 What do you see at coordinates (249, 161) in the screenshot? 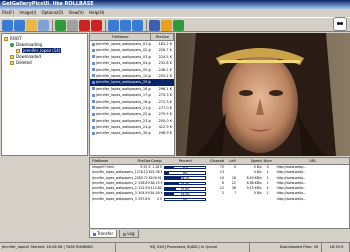
I see `col-speed: Speed` at bounding box center [249, 161].